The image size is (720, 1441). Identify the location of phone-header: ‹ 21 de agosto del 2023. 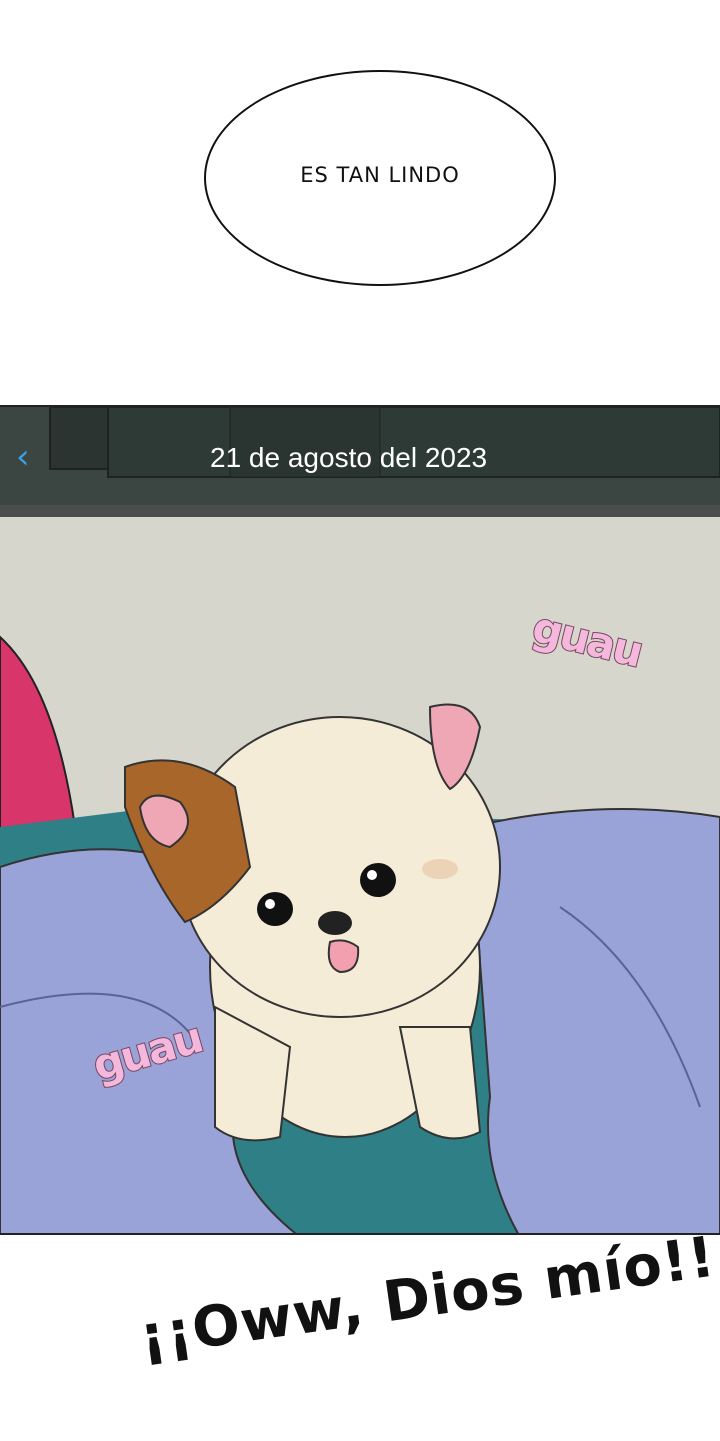
(360, 462).